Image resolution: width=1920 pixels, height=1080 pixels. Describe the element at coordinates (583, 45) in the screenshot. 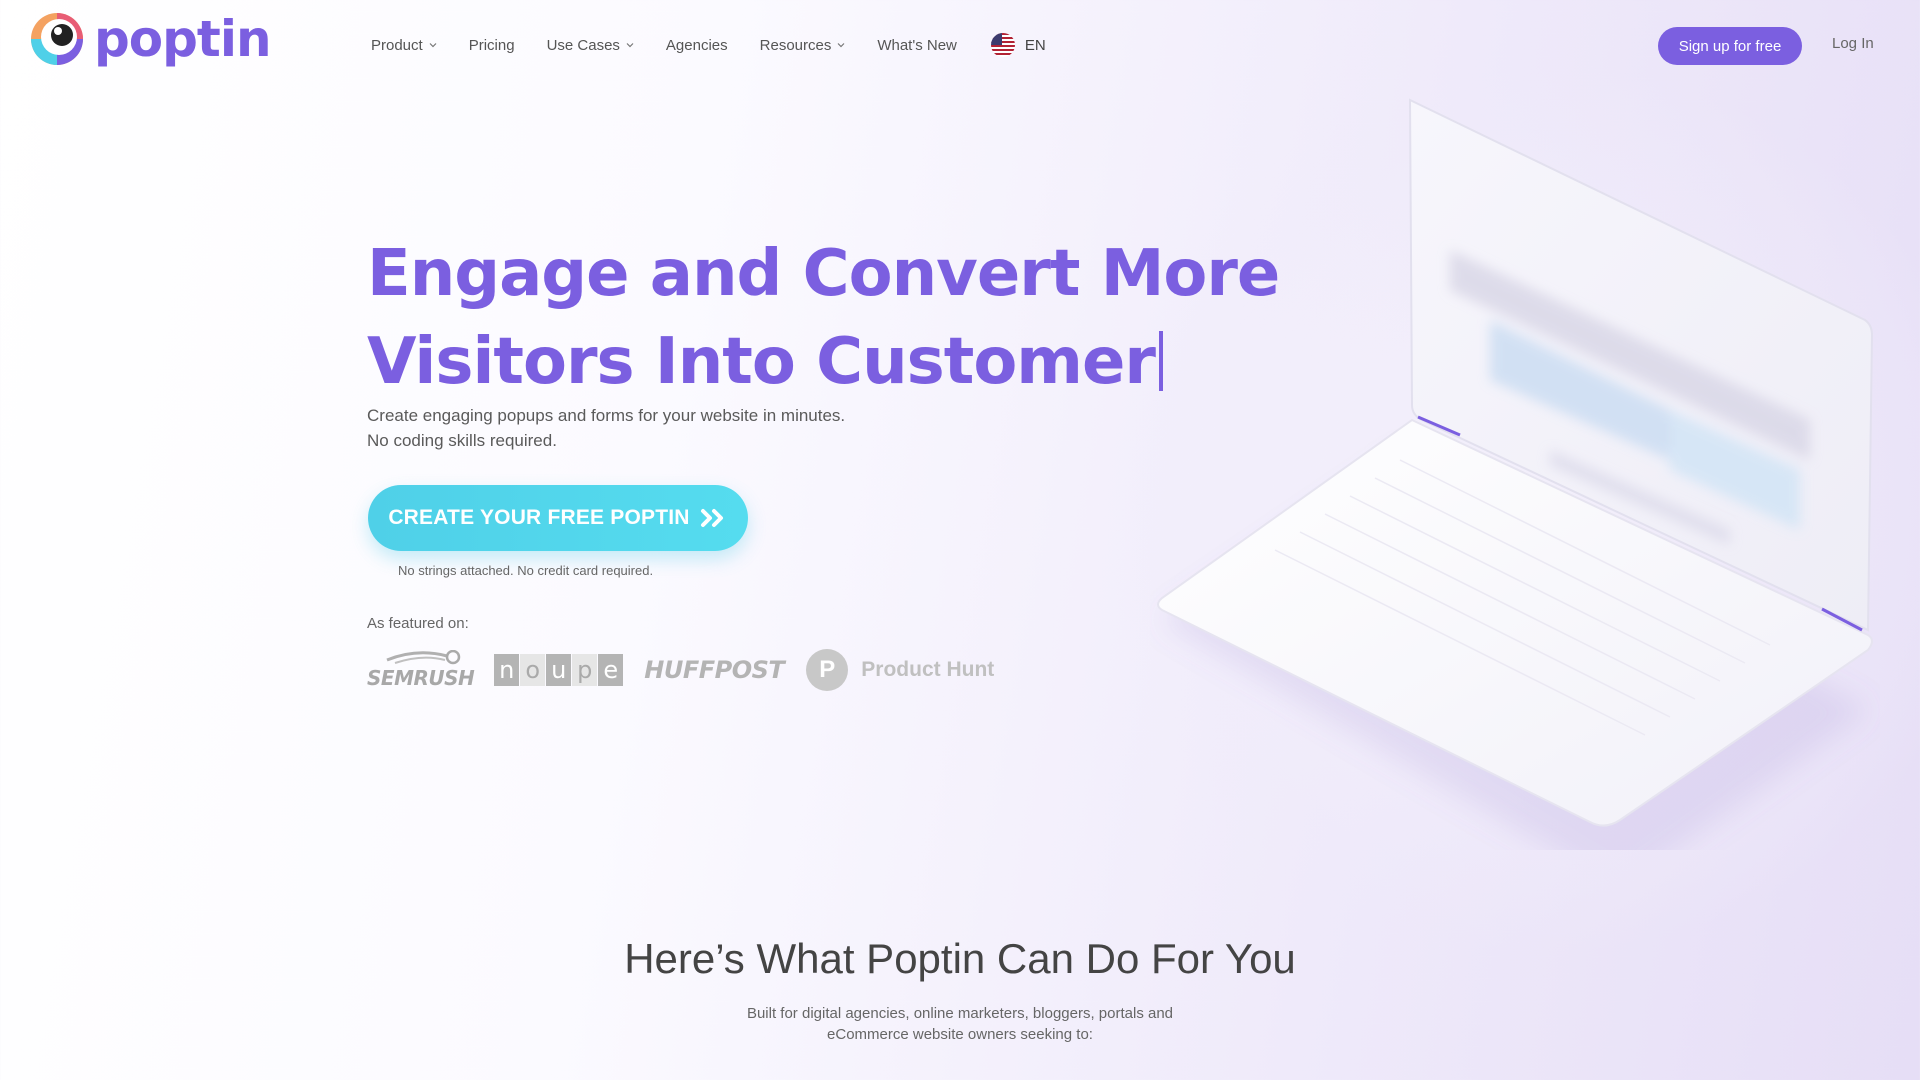

I see `nav-item-label: Use Cases` at that location.